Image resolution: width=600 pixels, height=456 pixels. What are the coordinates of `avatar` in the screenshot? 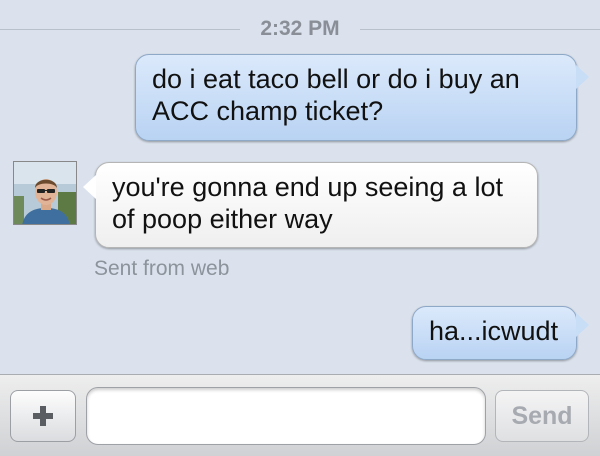 It's located at (45, 193).